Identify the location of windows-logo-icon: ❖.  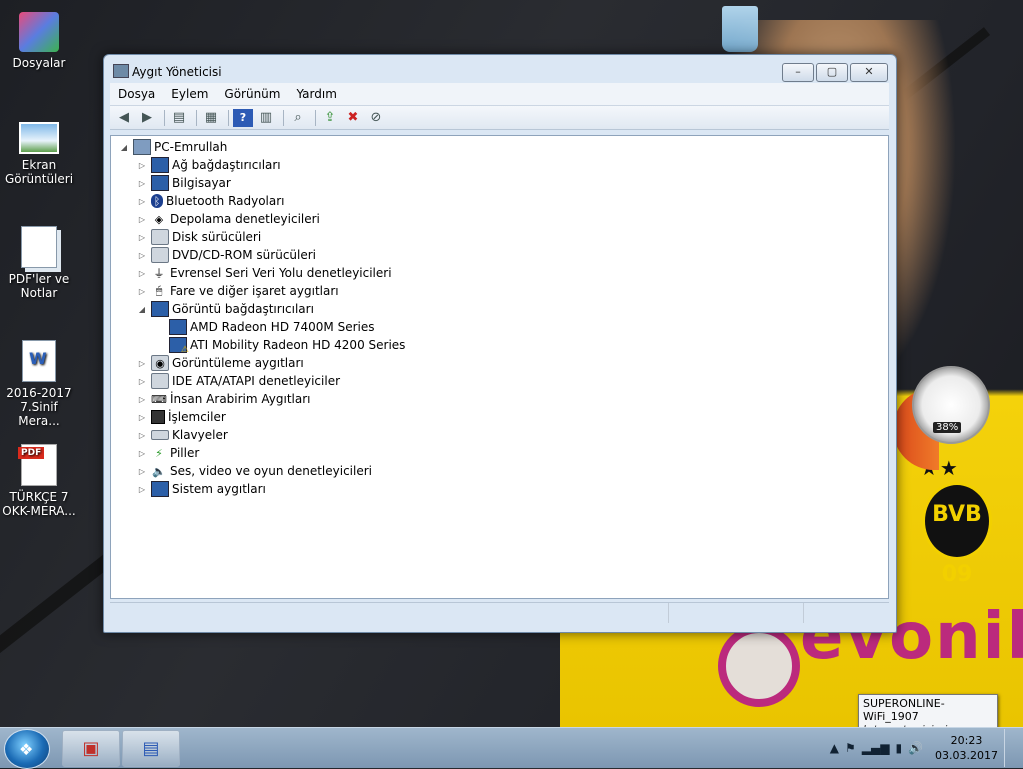
(26, 749).